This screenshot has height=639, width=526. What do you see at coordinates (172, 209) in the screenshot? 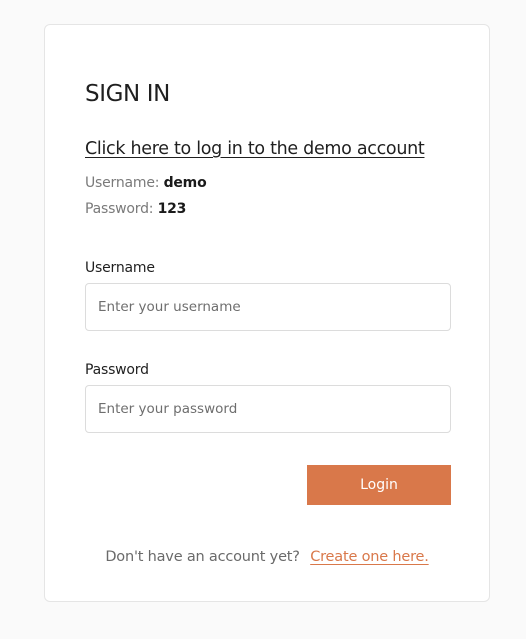
I see `demo-password-value: 123` at bounding box center [172, 209].